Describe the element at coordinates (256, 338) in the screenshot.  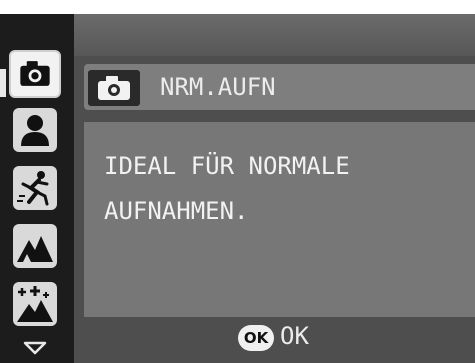
I see `ok-badge: OK` at that location.